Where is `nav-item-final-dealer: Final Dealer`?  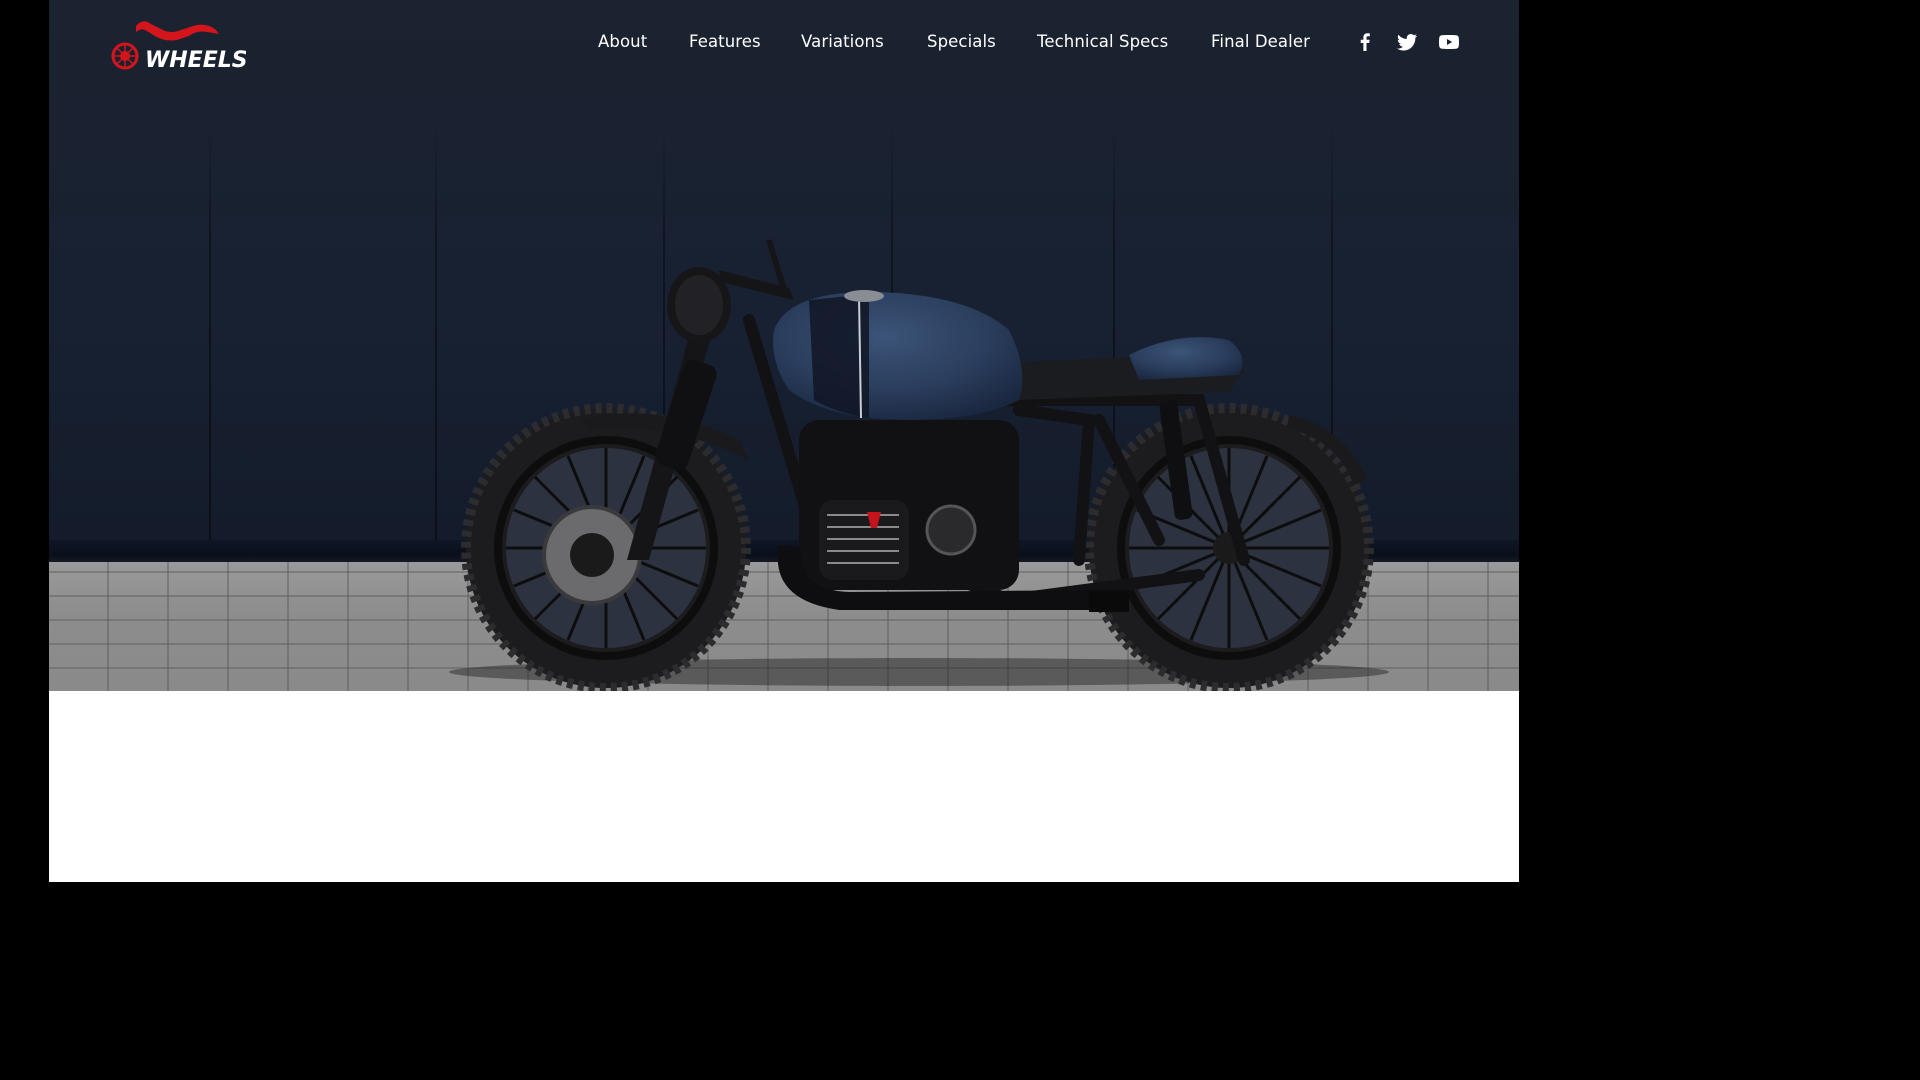
nav-item-final-dealer: Final Dealer is located at coordinates (1260, 42).